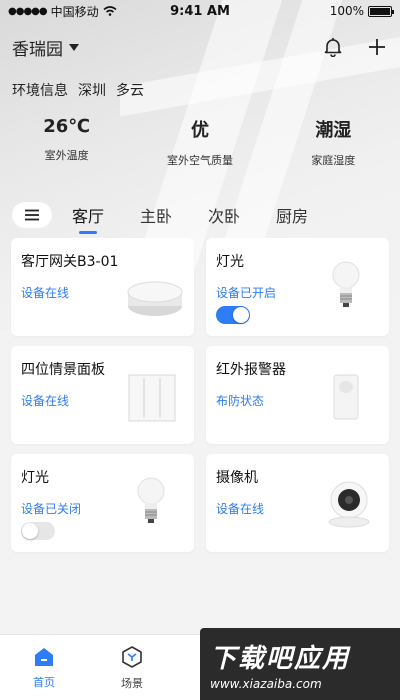 The height and width of the screenshot is (700, 400). What do you see at coordinates (92, 91) in the screenshot?
I see `city-label: 深圳` at bounding box center [92, 91].